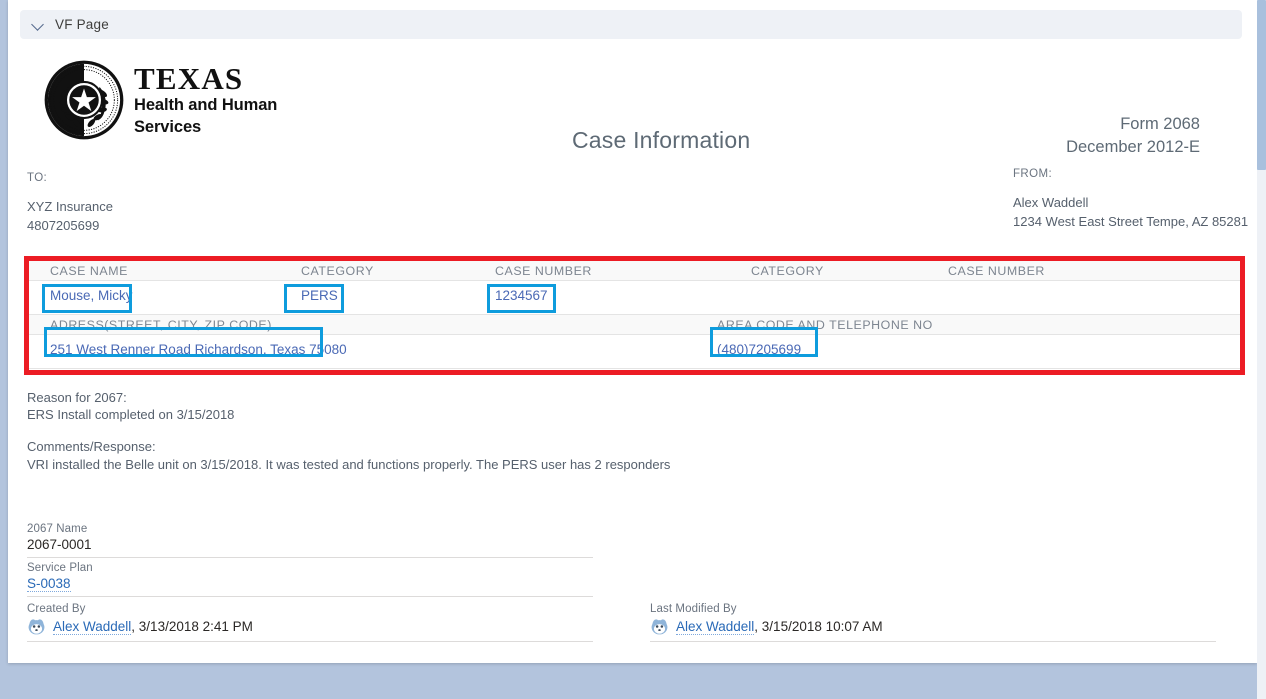 The height and width of the screenshot is (699, 1266). I want to click on vertical-scrollbar-track, so click(1261, 349).